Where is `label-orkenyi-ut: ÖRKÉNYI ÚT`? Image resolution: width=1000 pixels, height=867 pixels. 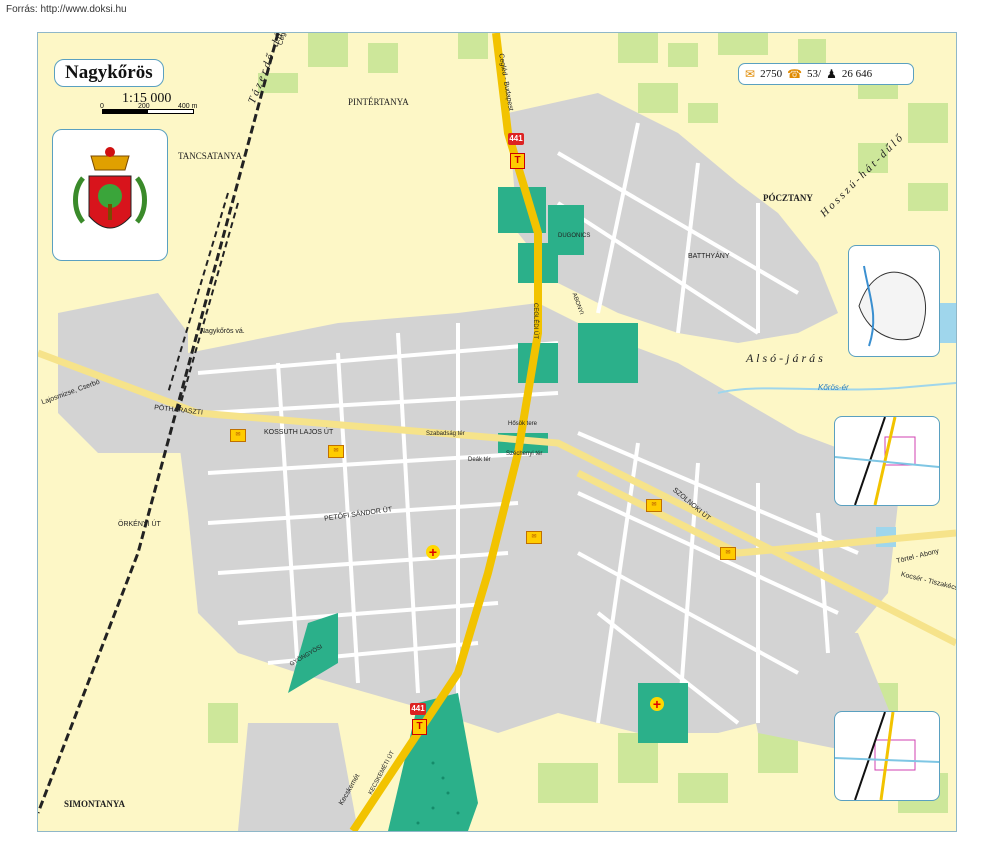
label-orkenyi-ut: ÖRKÉNYI ÚT is located at coordinates (139, 524).